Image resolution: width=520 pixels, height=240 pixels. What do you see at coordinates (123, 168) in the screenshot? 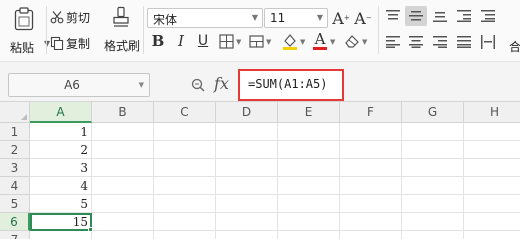
I see `cell-b3` at bounding box center [123, 168].